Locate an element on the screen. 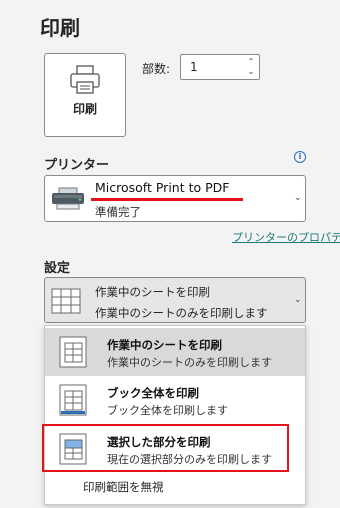 The image size is (340, 508). printer-dropdown: Microsoft Print to PDF 準備完了 ⌄ is located at coordinates (175, 198).